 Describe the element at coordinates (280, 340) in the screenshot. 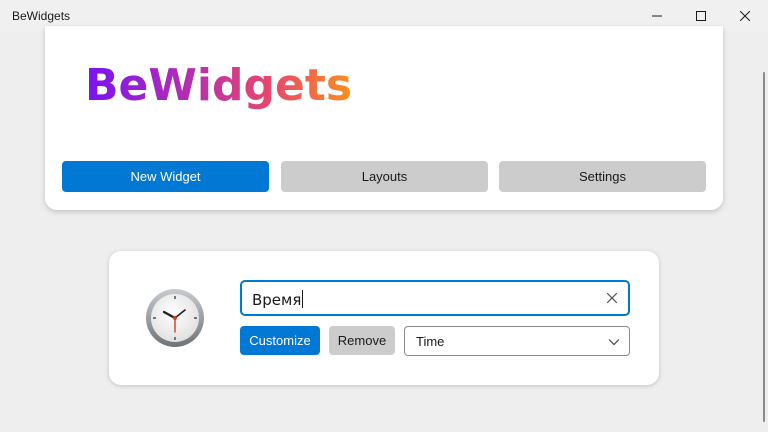

I see `customize-button: Customize` at that location.